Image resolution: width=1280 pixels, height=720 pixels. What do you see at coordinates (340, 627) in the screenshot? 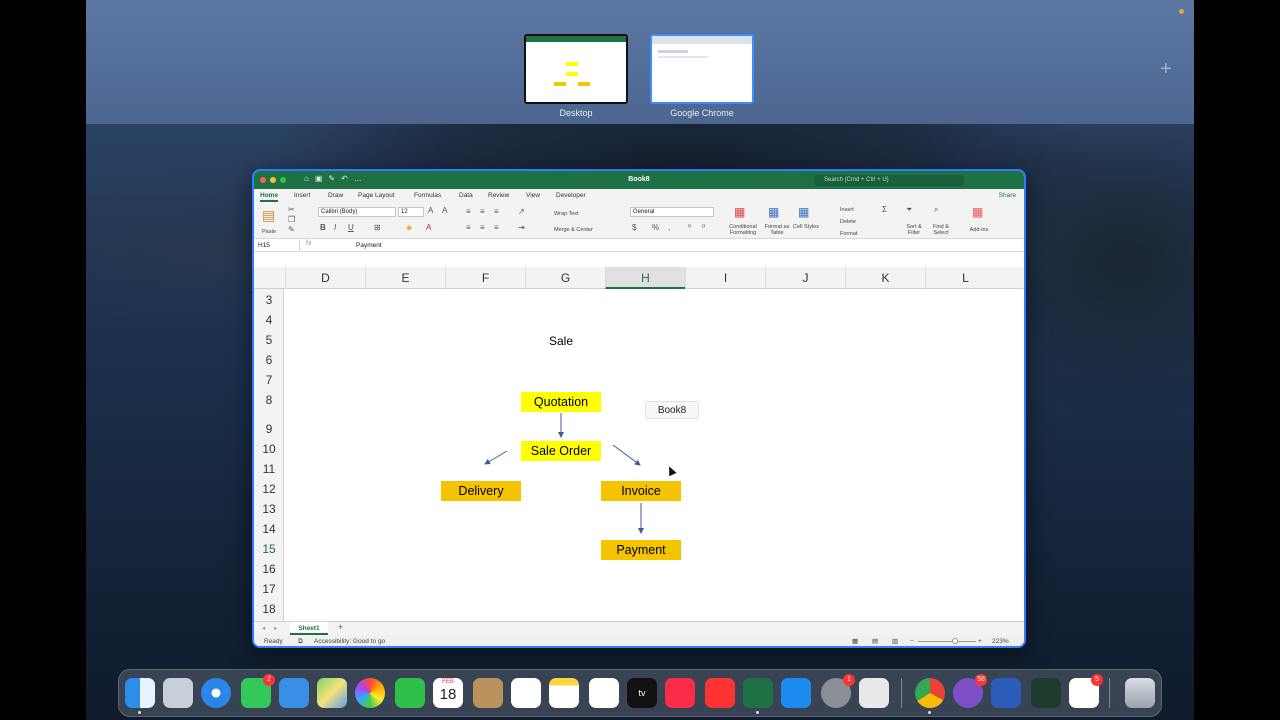
I see `add-sheet-icon: +` at bounding box center [340, 627].